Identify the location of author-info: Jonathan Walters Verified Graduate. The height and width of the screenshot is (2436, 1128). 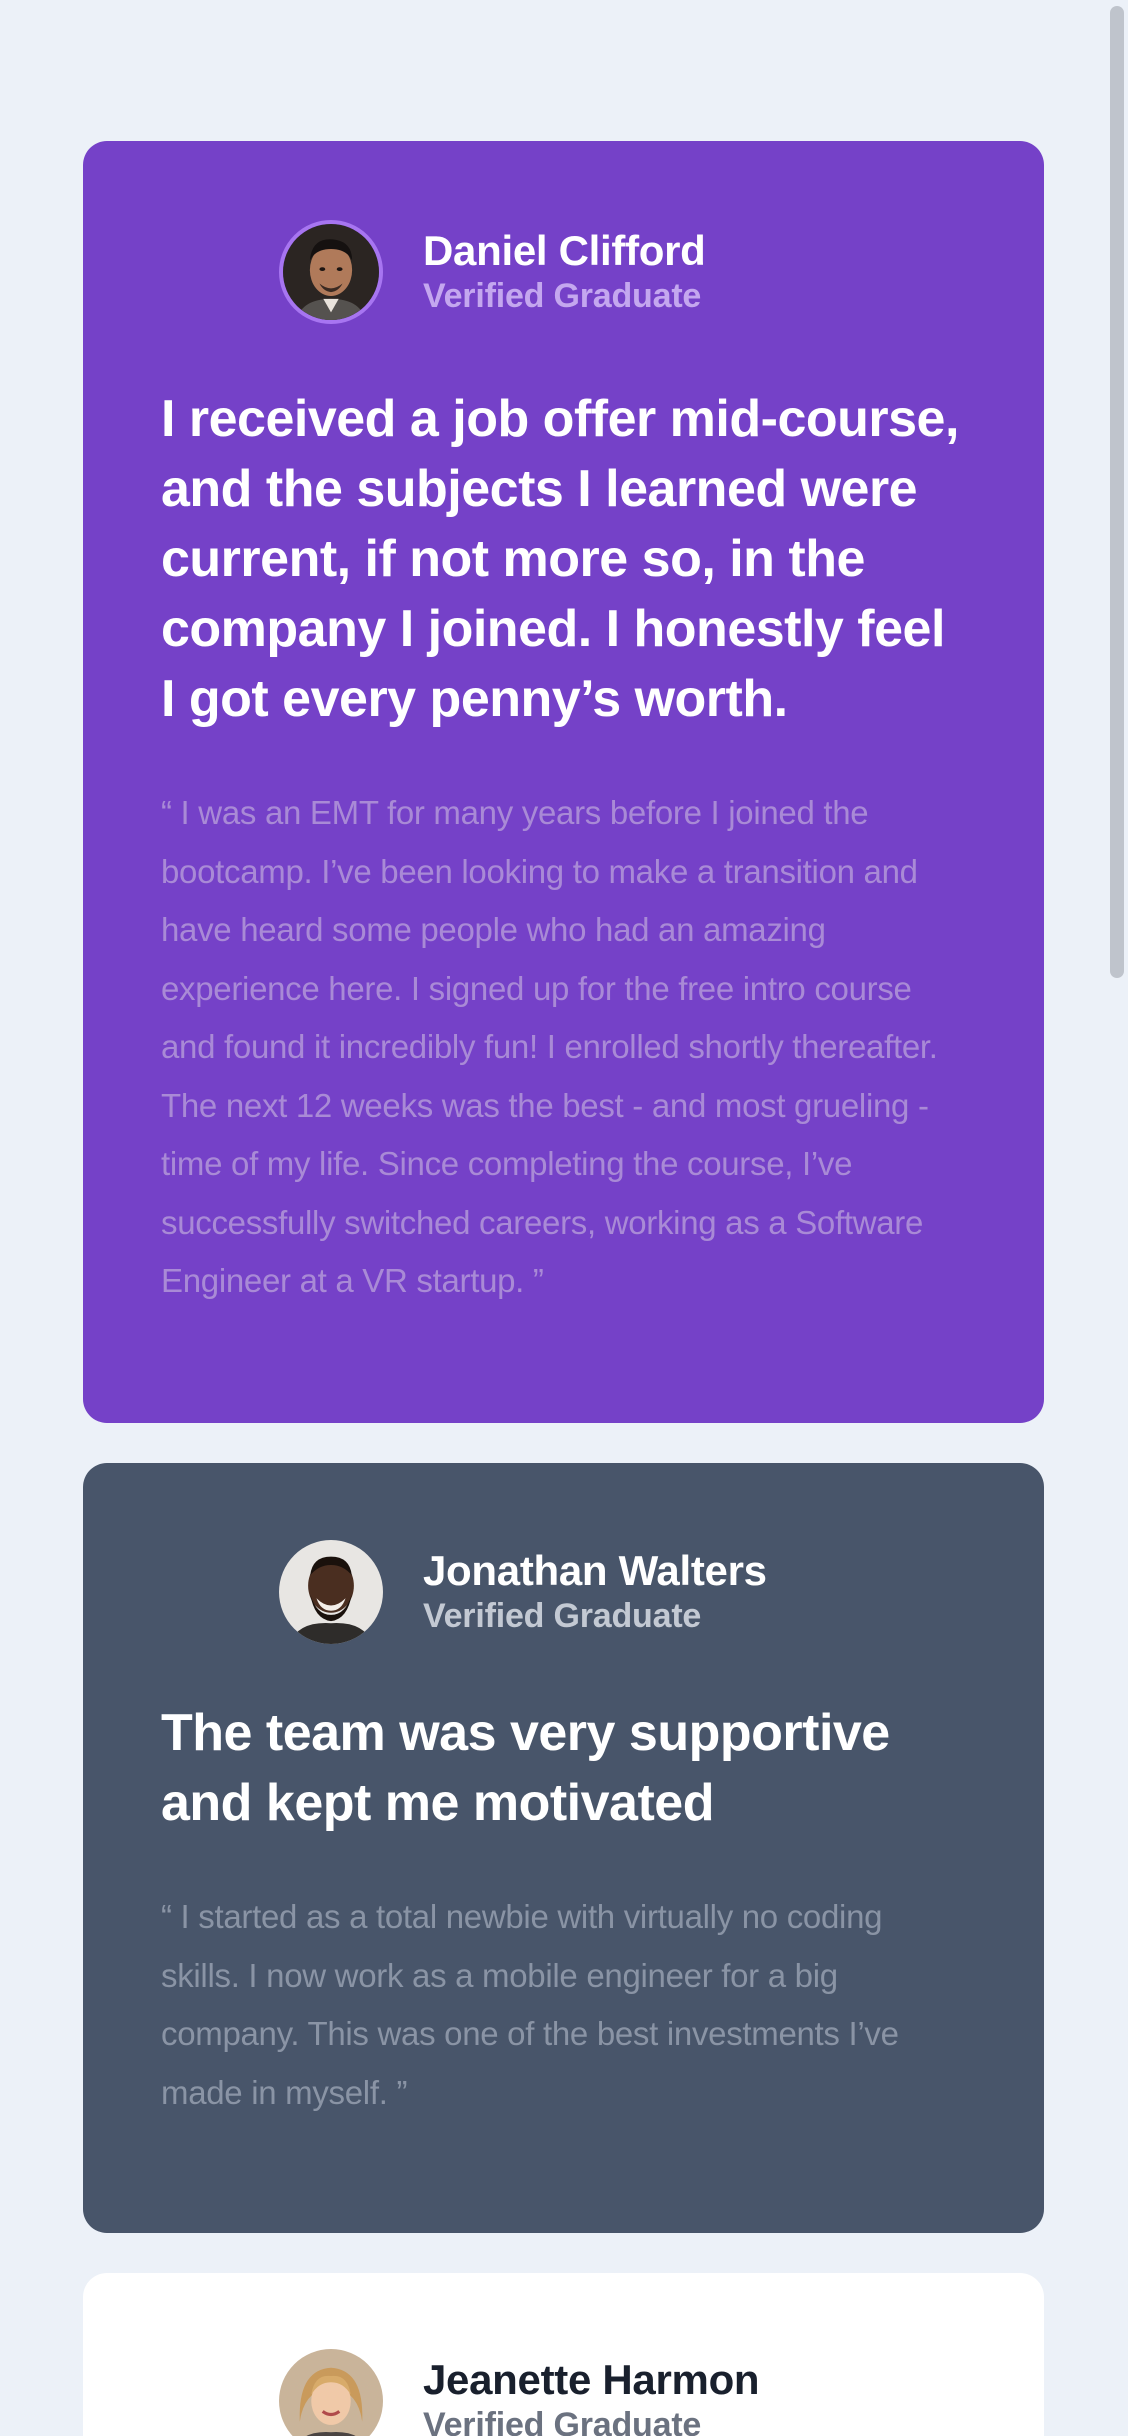
(595, 1592).